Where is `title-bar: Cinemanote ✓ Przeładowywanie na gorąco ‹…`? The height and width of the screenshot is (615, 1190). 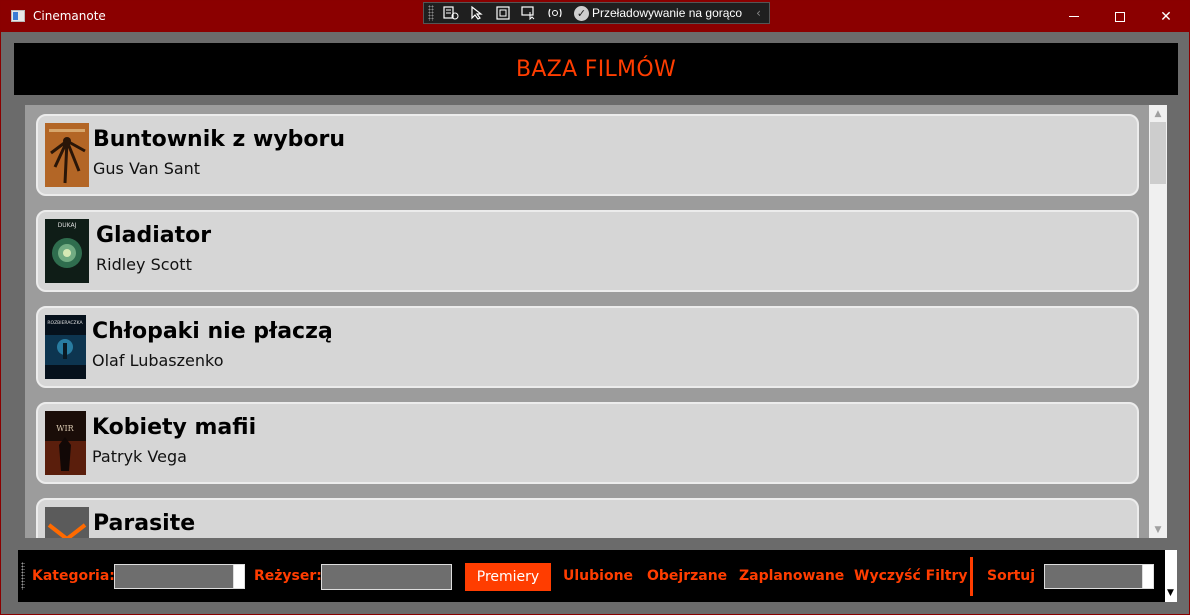 title-bar: Cinemanote ✓ Przeładowywanie na gorąco ‹… is located at coordinates (595, 16).